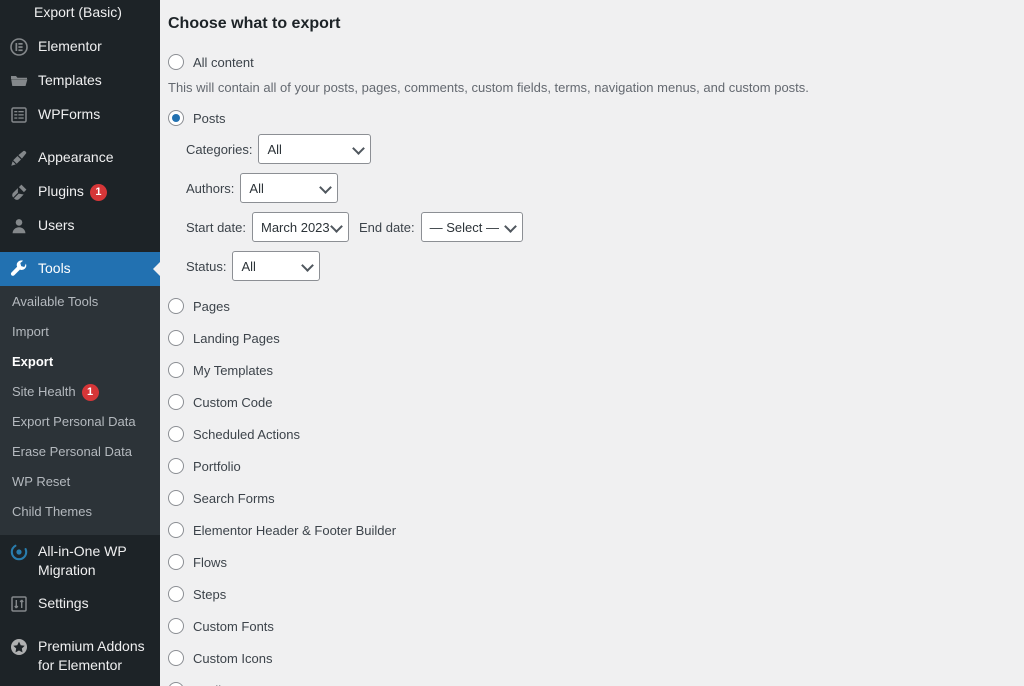 The width and height of the screenshot is (1024, 686). I want to click on option-label: Custom Icons, so click(232, 658).